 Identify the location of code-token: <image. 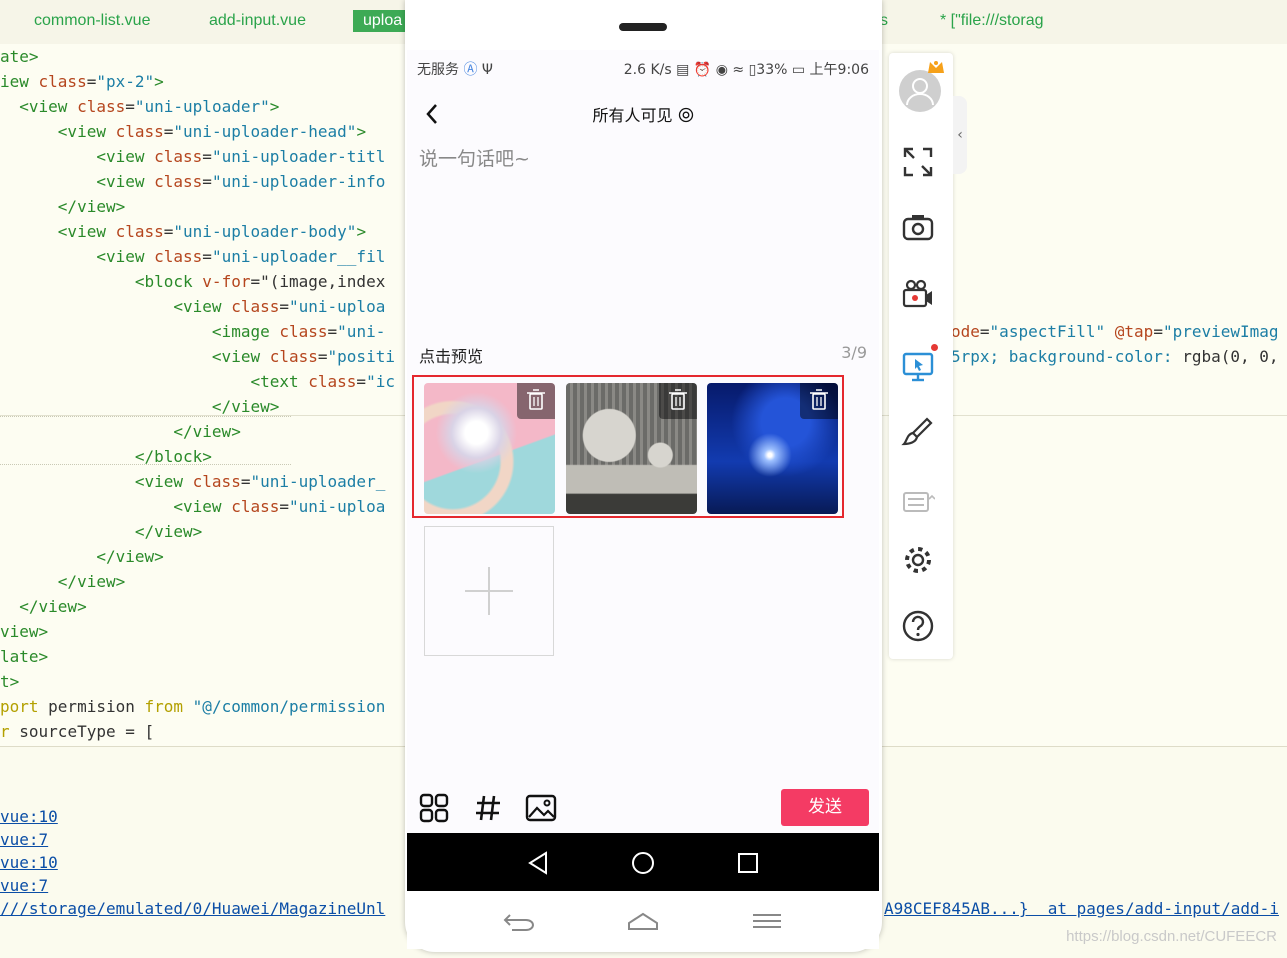
(245, 331).